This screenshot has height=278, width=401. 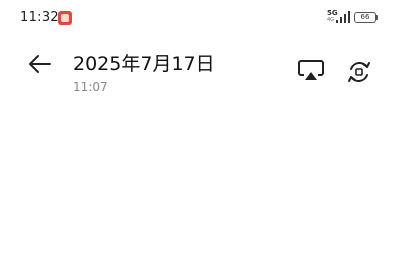 What do you see at coordinates (377, 17) in the screenshot?
I see `battery-tip` at bounding box center [377, 17].